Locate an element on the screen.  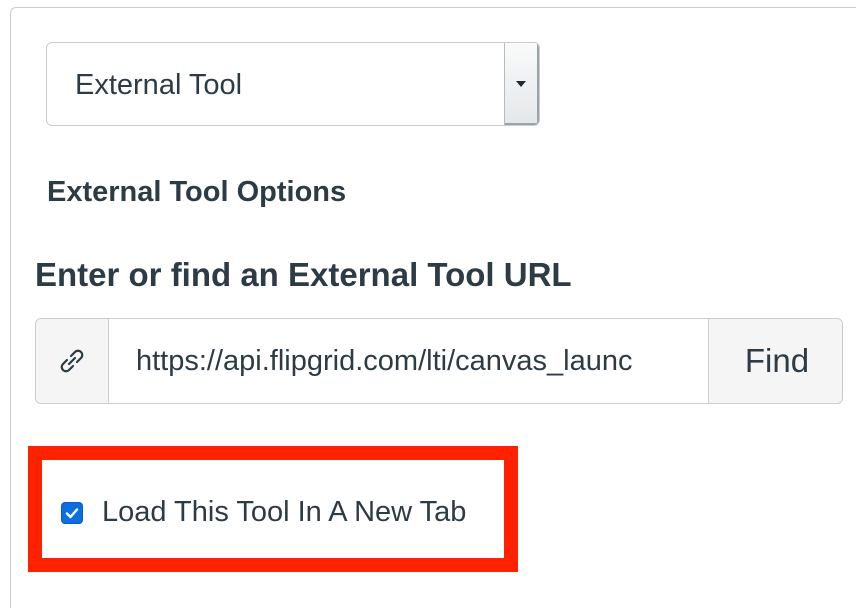
url-addon is located at coordinates (72, 361).